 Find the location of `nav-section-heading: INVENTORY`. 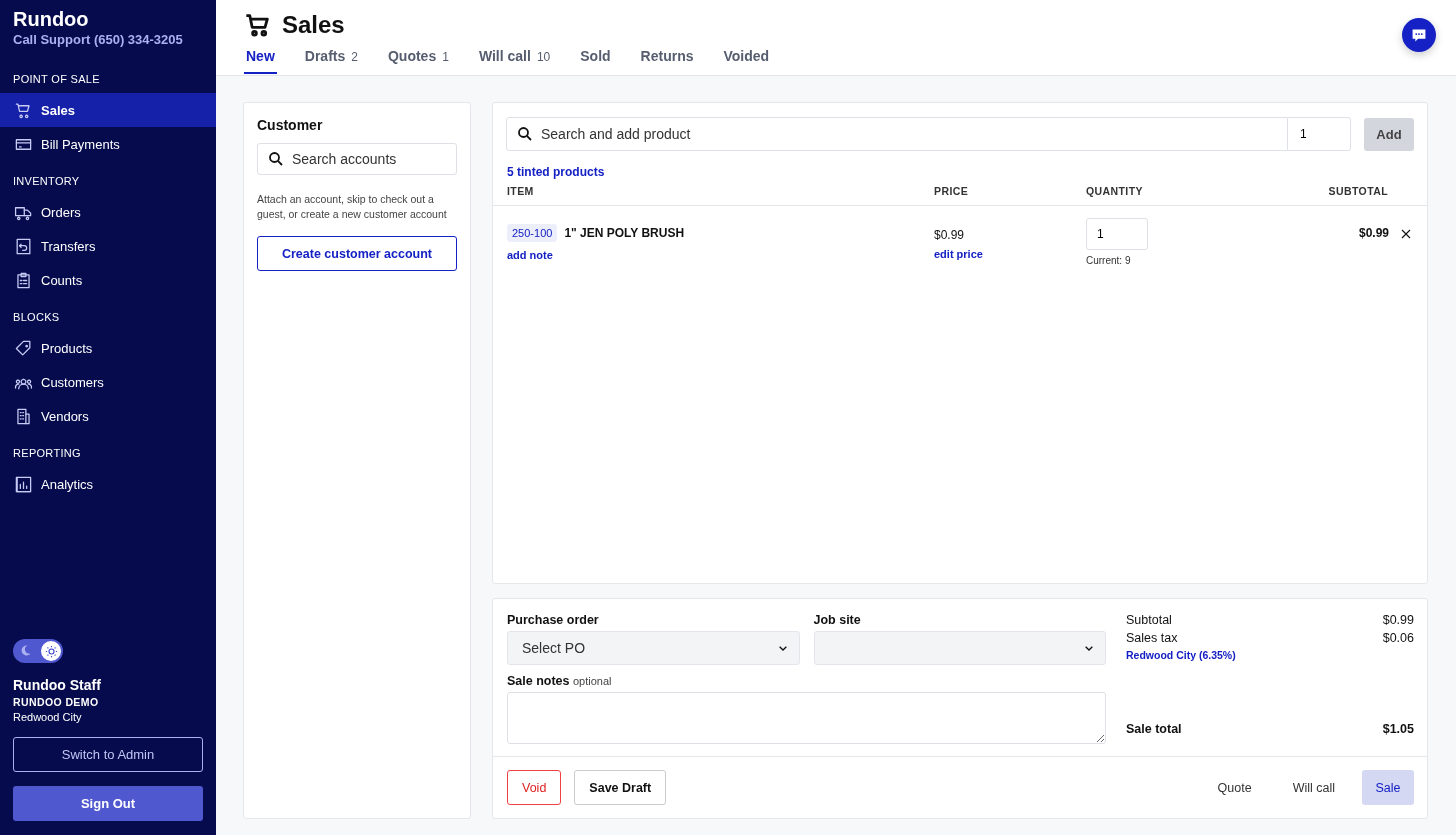

nav-section-heading: INVENTORY is located at coordinates (46, 181).